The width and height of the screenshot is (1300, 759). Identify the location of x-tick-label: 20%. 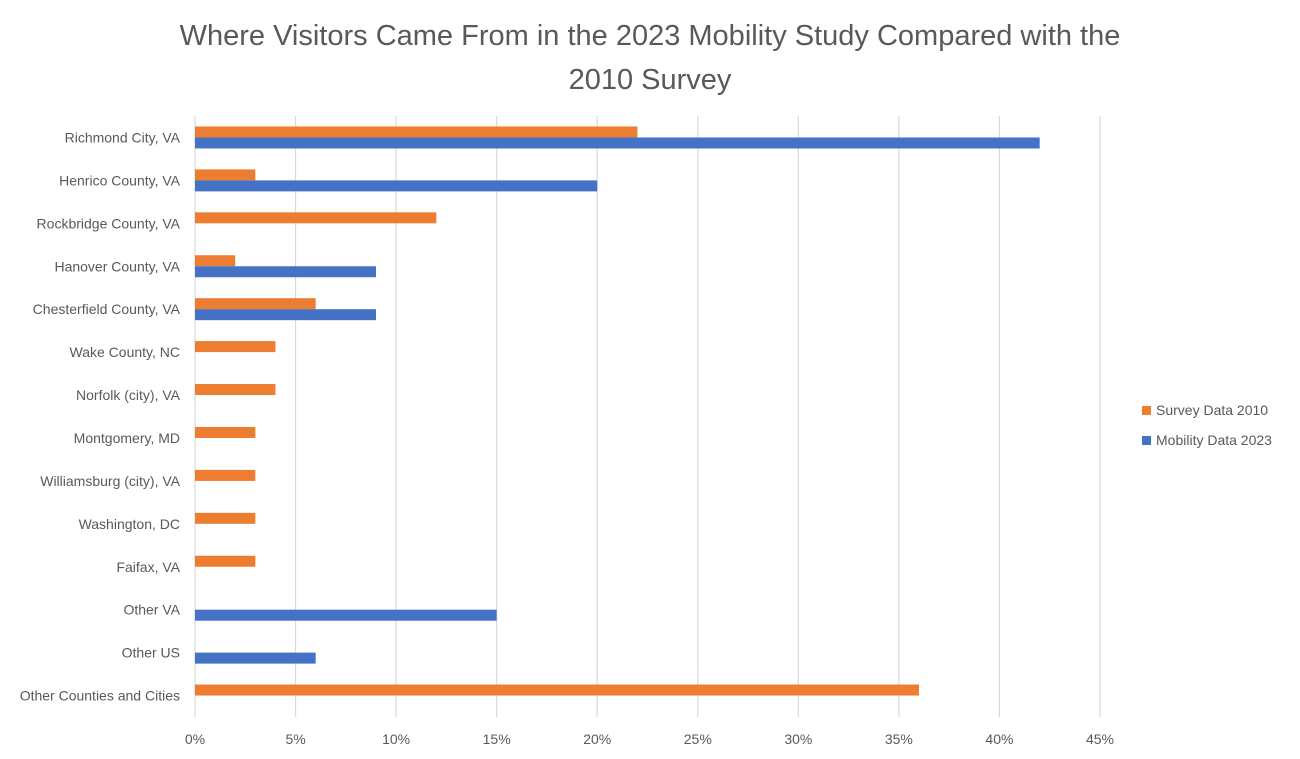
(597, 739).